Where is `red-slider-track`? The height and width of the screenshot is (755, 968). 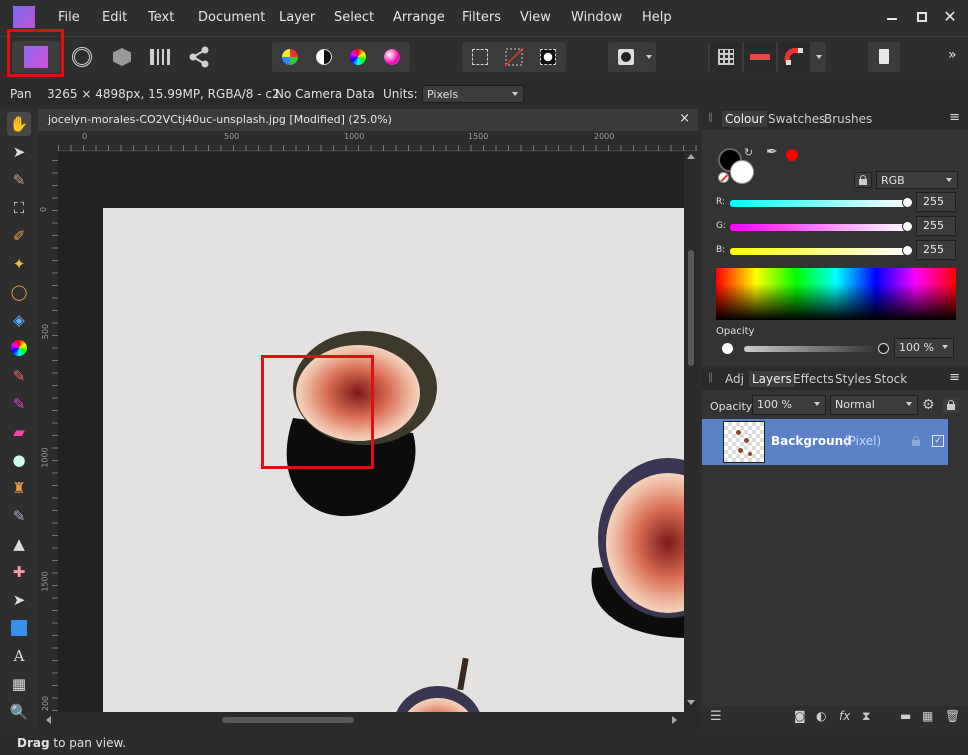
red-slider-track is located at coordinates (819, 203).